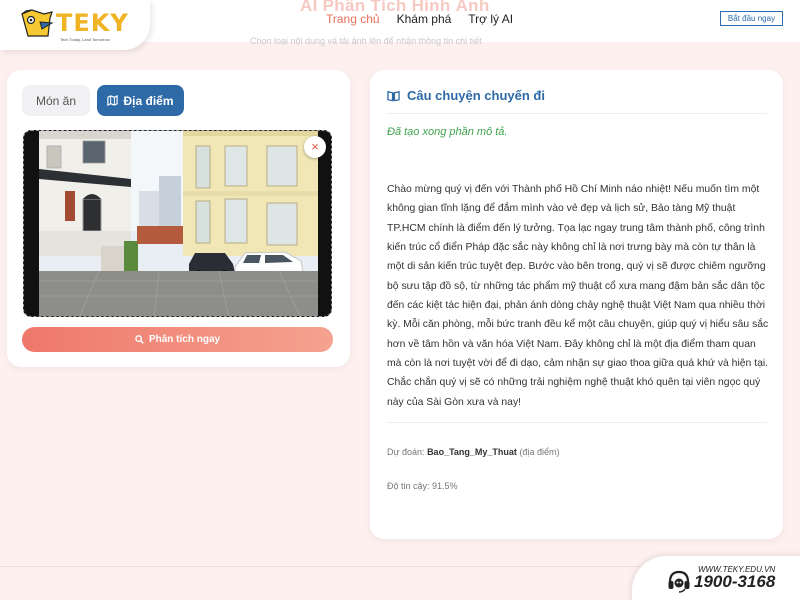 The width and height of the screenshot is (800, 600). Describe the element at coordinates (751, 18) in the screenshot. I see `start-now-button: Bắt đầu ngay` at that location.